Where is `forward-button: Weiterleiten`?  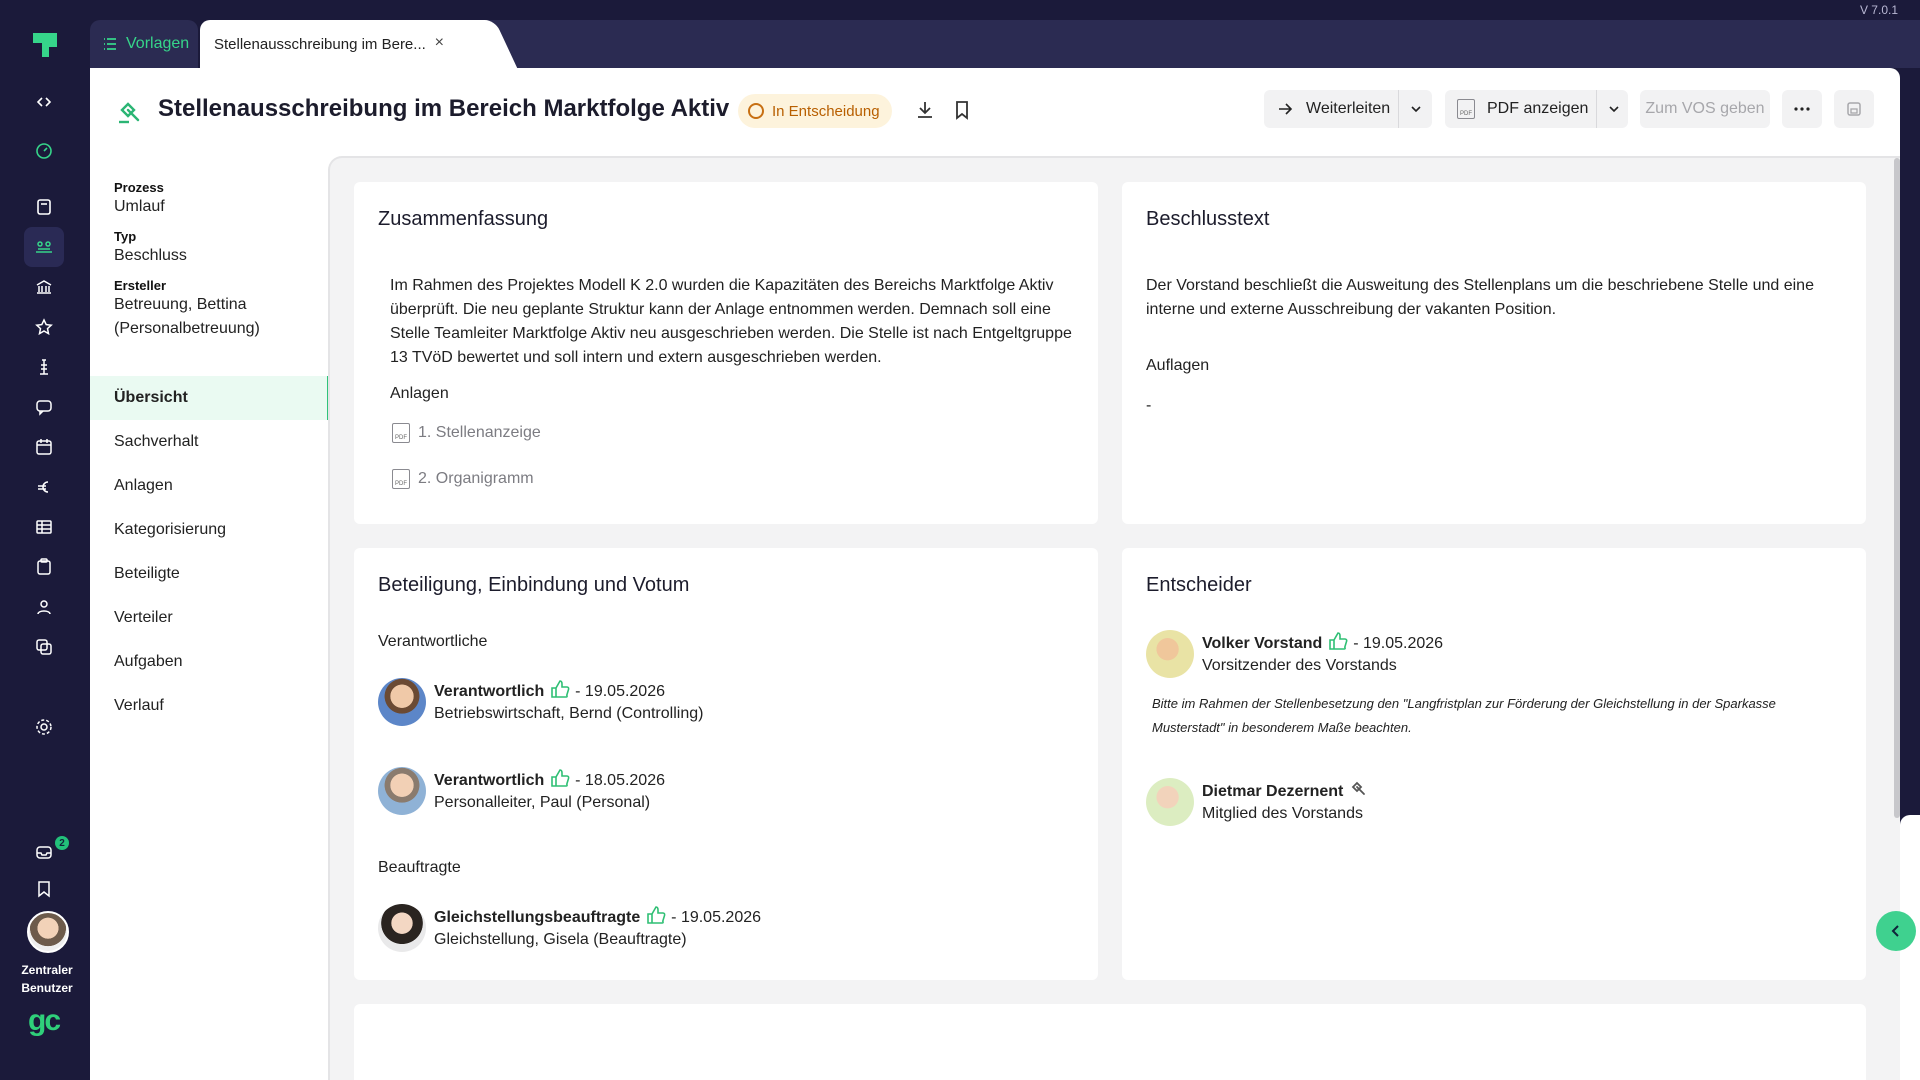
forward-button: Weiterleiten is located at coordinates (1348, 109).